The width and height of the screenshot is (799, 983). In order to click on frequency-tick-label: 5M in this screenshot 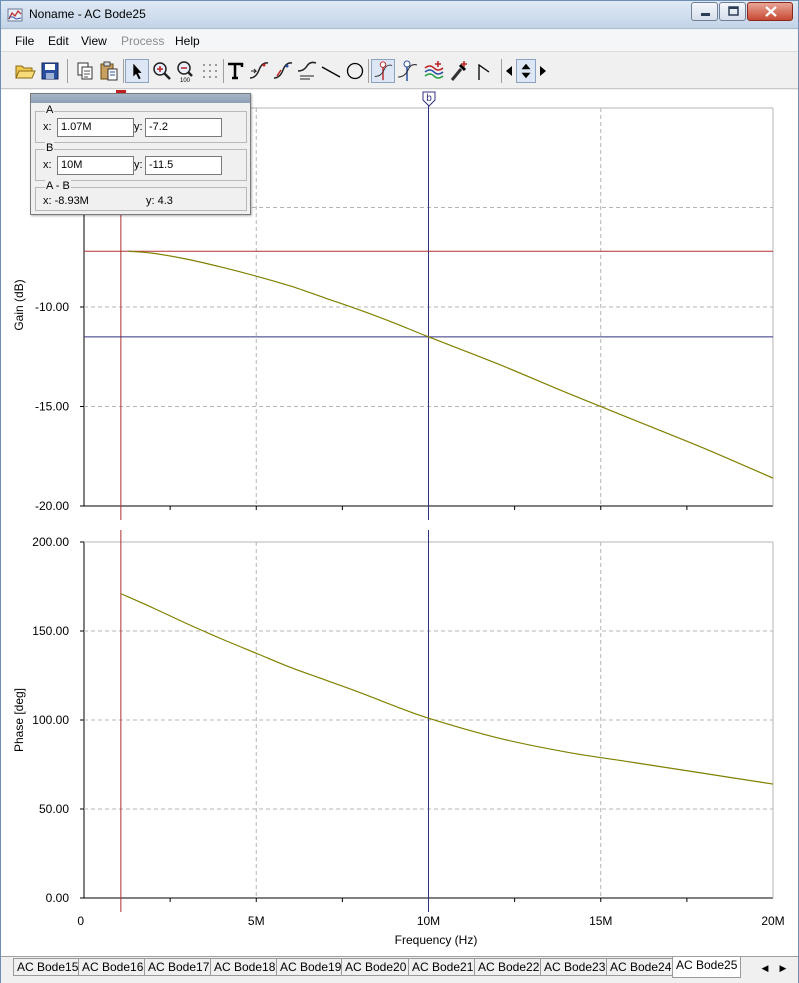, I will do `click(256, 921)`.